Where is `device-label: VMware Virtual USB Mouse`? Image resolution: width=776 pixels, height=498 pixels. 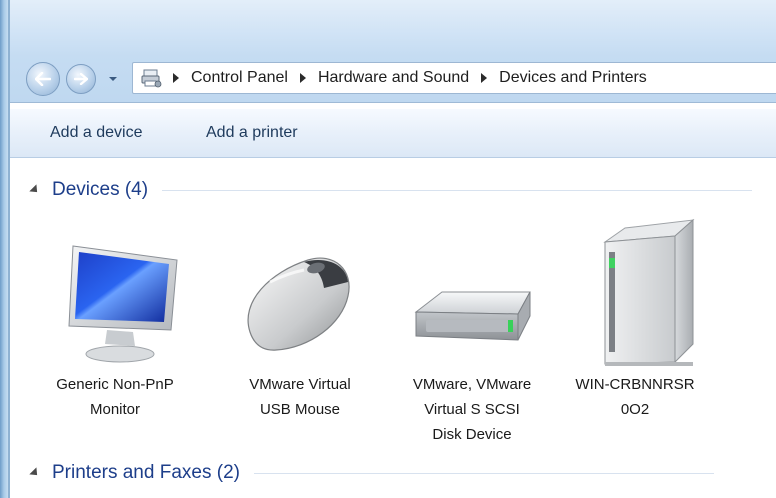 device-label: VMware Virtual USB Mouse is located at coordinates (300, 397).